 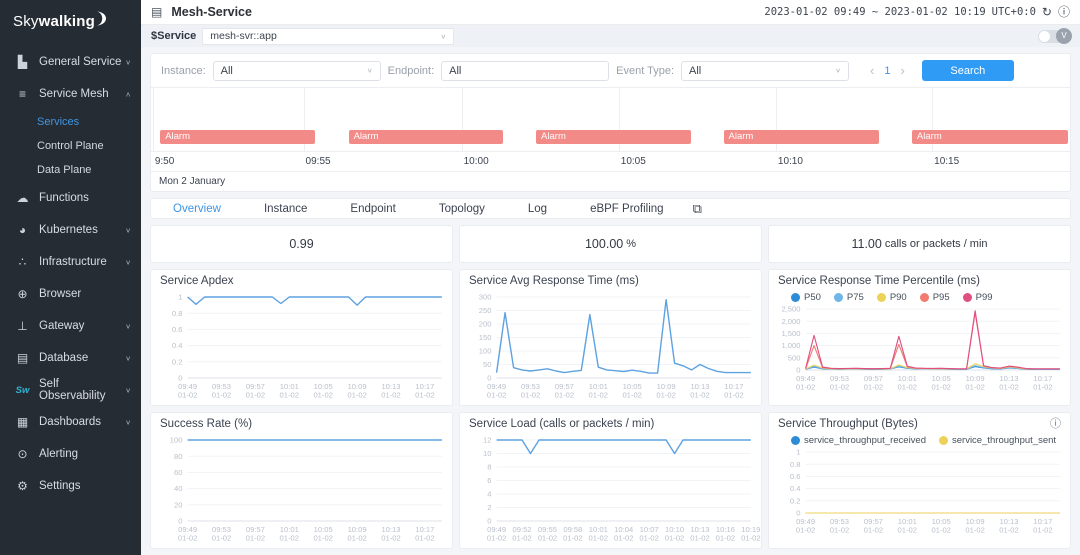 I want to click on sidebar-item-browser: ⊕ Browser, so click(x=70, y=294).